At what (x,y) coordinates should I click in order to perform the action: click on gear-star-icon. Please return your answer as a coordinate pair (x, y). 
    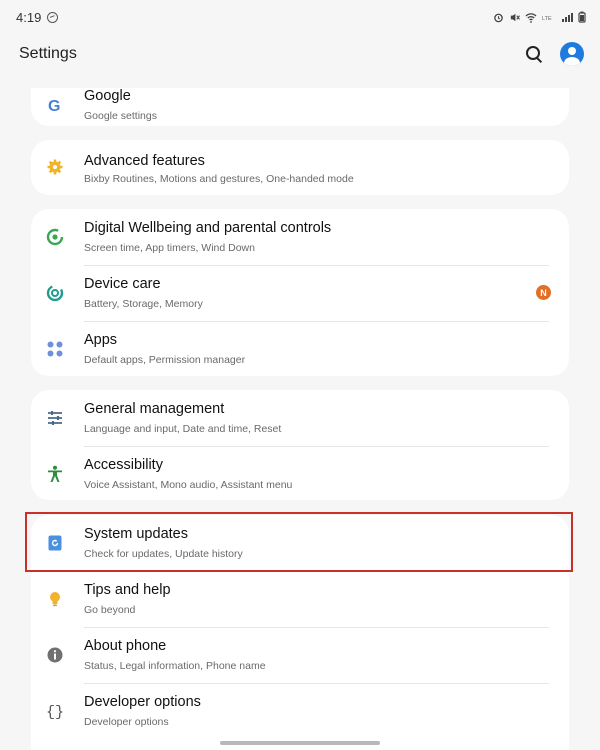
    Looking at the image, I should click on (55, 167).